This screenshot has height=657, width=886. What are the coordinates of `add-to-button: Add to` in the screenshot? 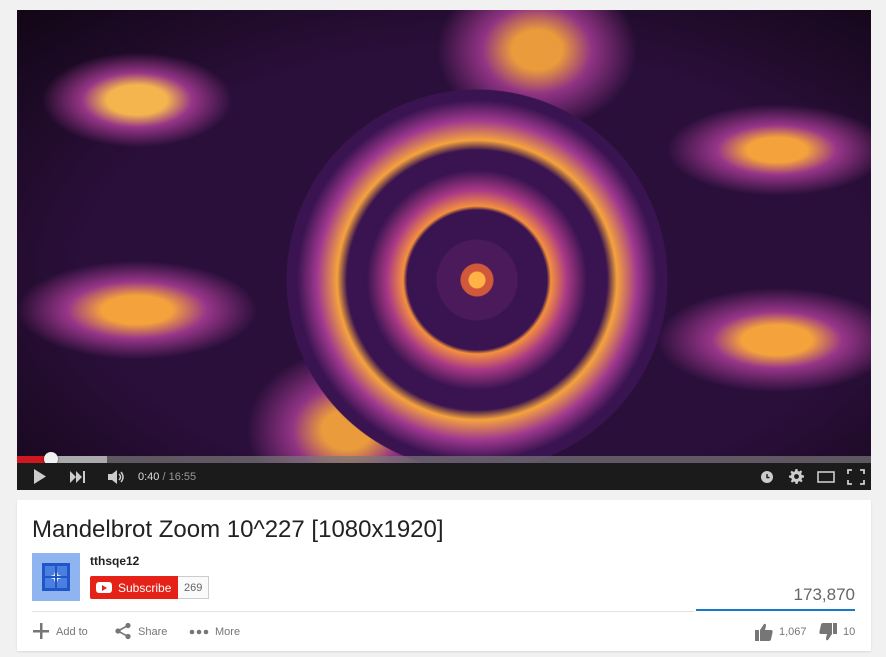 It's located at (60, 632).